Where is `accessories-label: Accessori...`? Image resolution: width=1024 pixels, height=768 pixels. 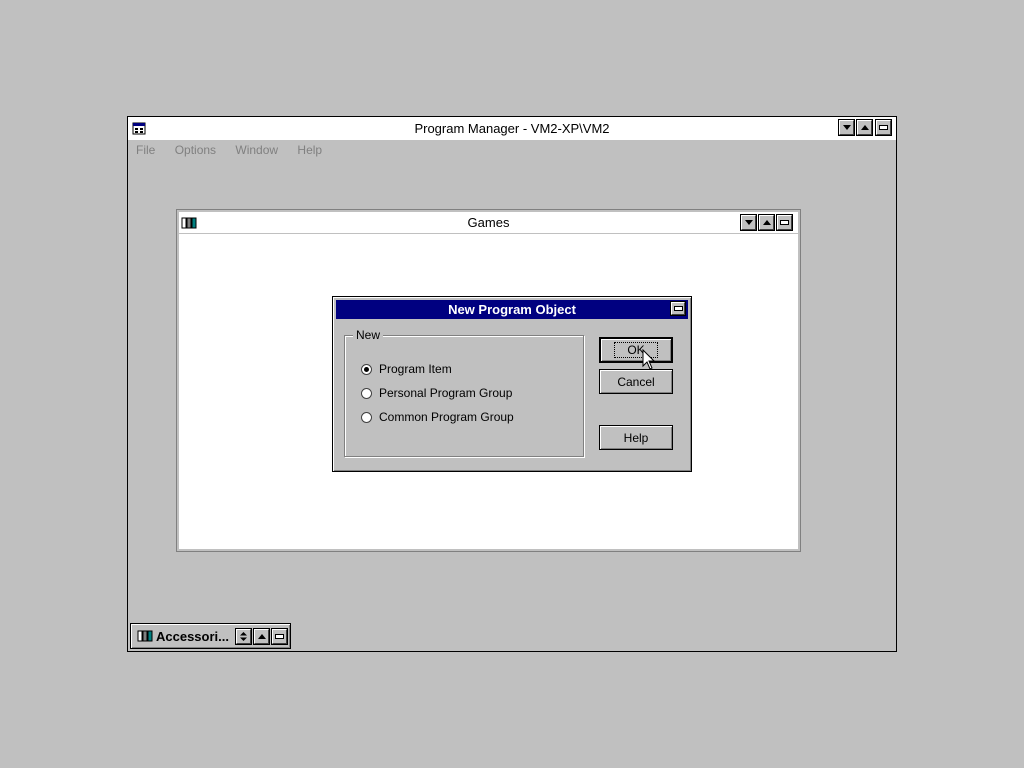
accessories-label: Accessori... is located at coordinates (192, 636).